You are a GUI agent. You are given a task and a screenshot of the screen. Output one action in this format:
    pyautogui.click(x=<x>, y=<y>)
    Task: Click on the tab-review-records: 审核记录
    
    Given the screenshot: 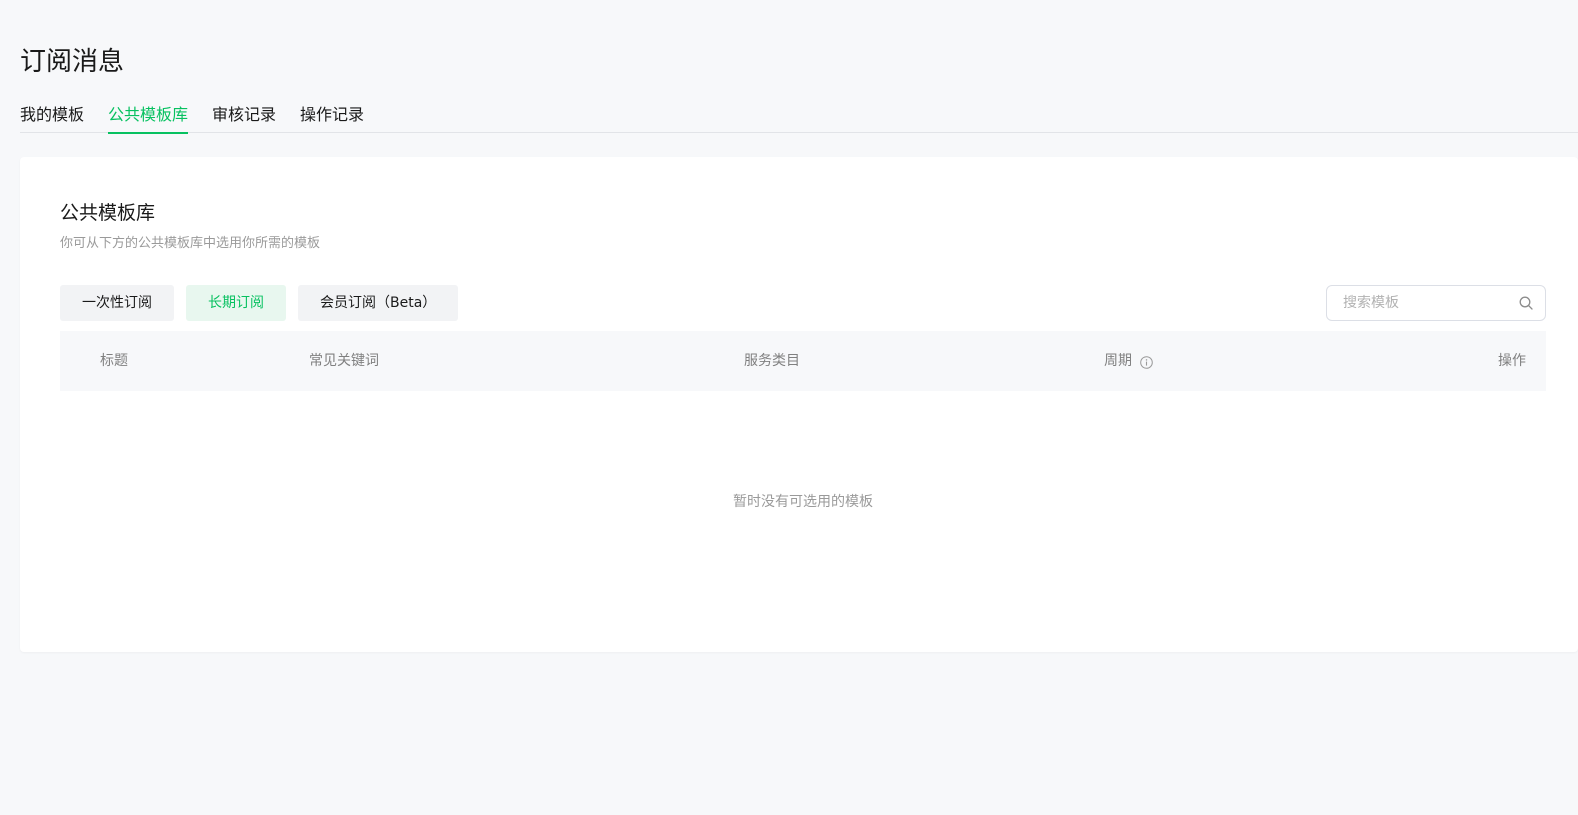 What is the action you would take?
    pyautogui.click(x=244, y=116)
    